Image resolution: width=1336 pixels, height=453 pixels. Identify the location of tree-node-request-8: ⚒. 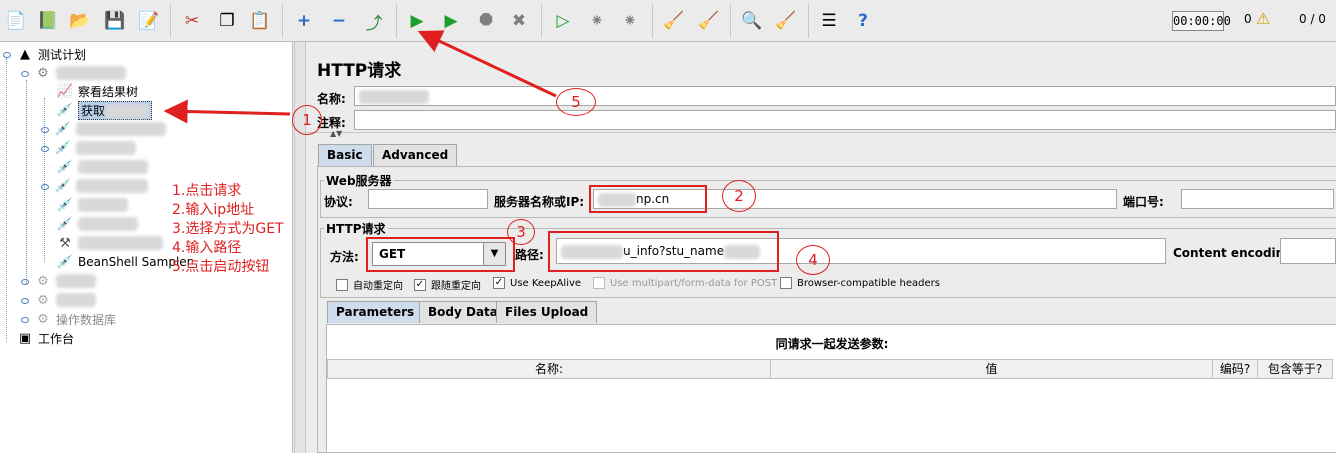
(109, 243).